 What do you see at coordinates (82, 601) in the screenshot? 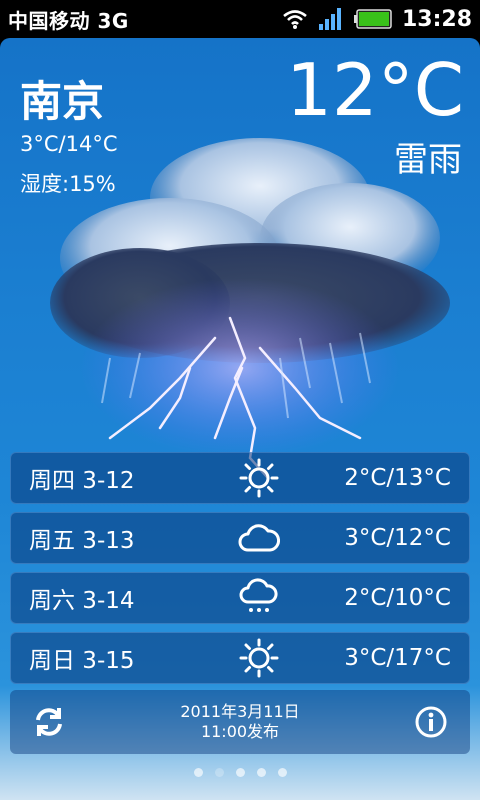
I see `forecast-day: 周六 3-14` at bounding box center [82, 601].